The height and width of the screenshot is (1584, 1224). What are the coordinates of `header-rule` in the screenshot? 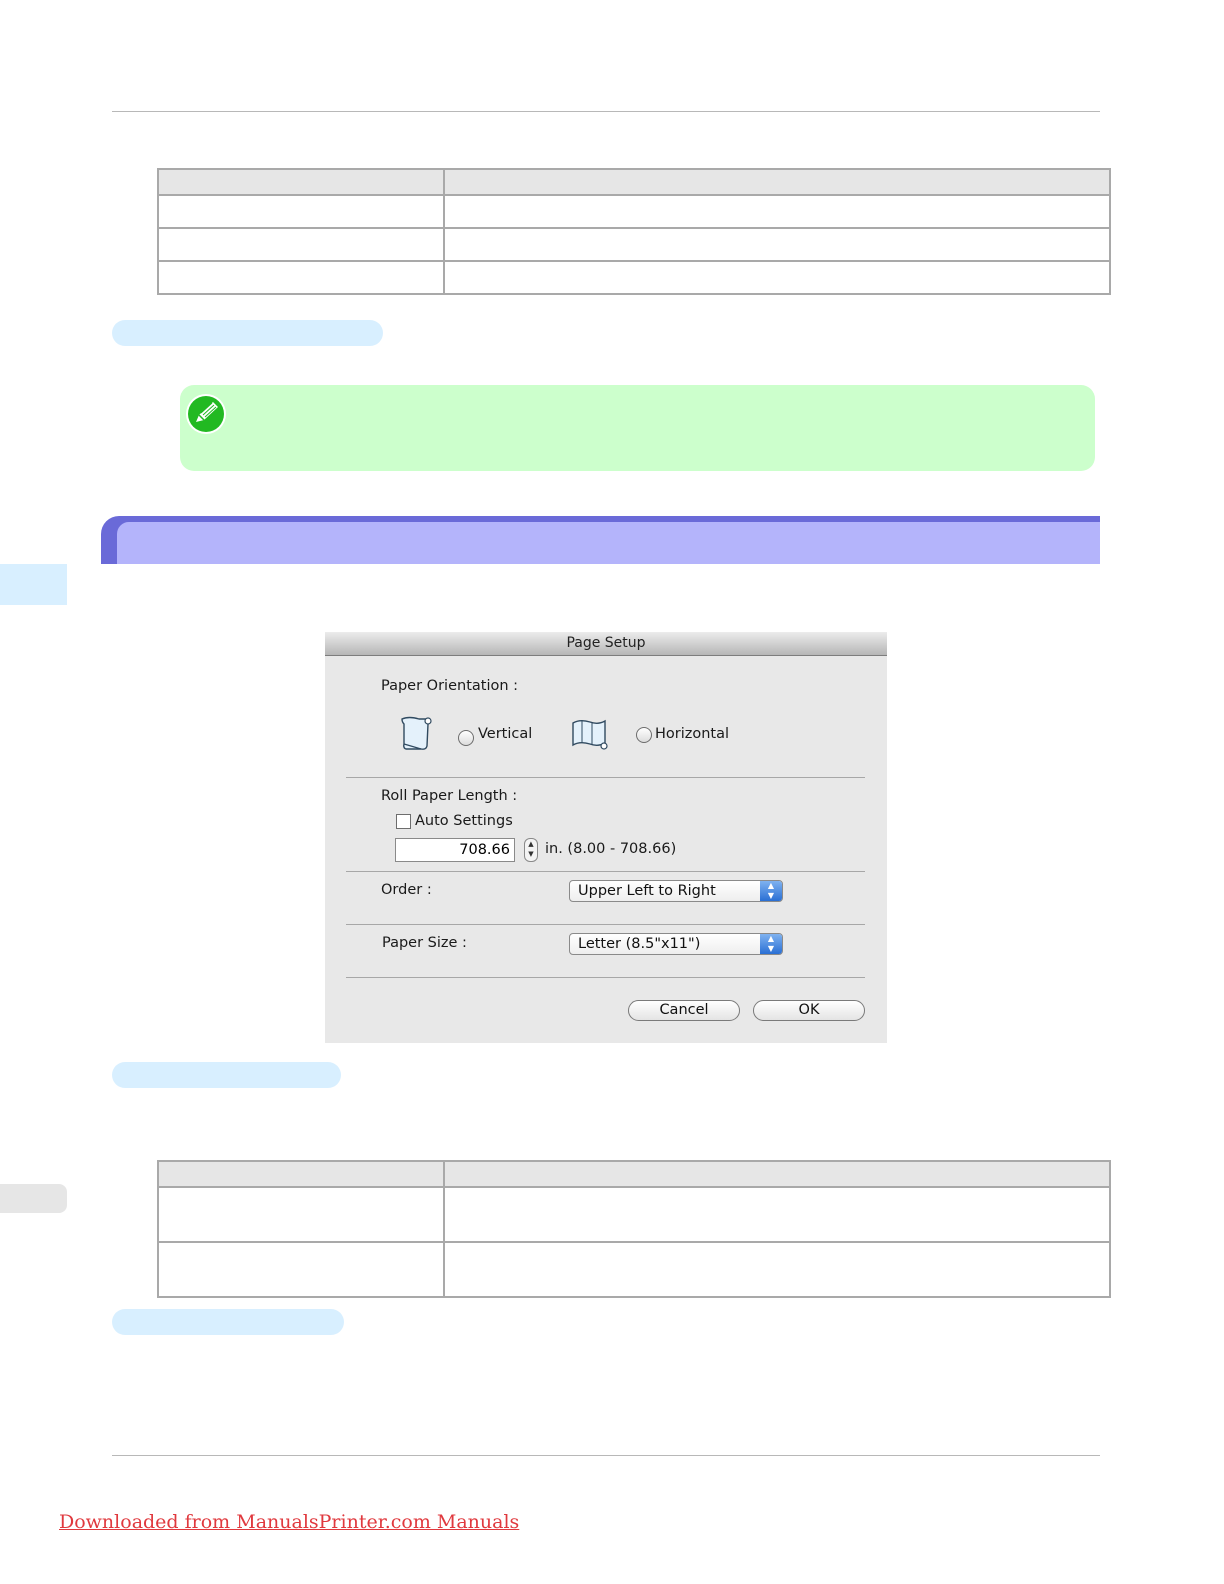 It's located at (606, 111).